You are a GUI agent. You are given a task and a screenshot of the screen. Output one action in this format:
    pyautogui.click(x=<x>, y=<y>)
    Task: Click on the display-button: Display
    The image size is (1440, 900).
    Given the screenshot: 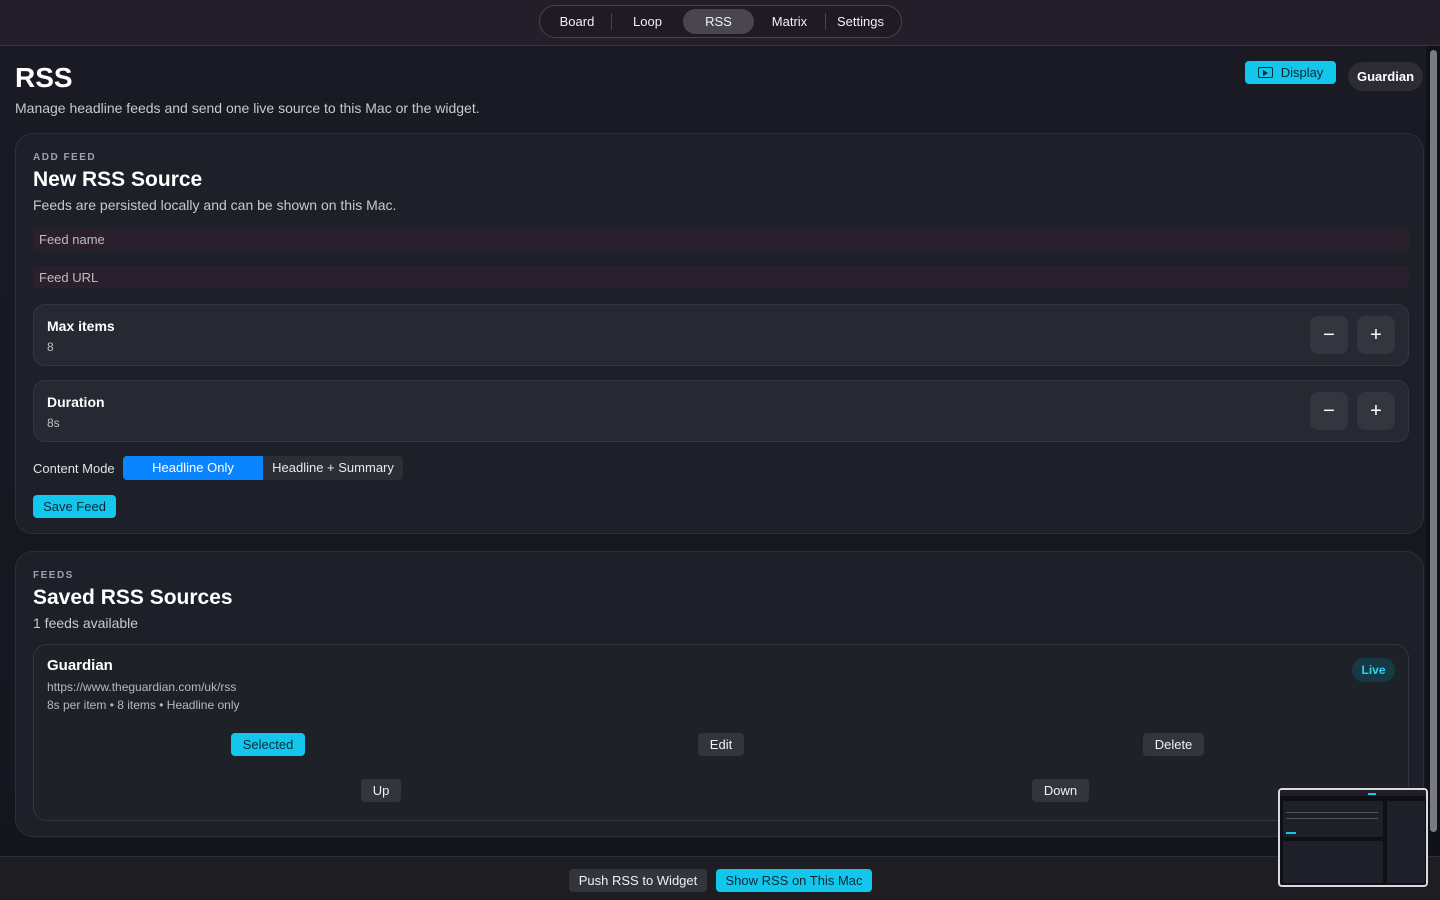 What is the action you would take?
    pyautogui.click(x=1290, y=72)
    